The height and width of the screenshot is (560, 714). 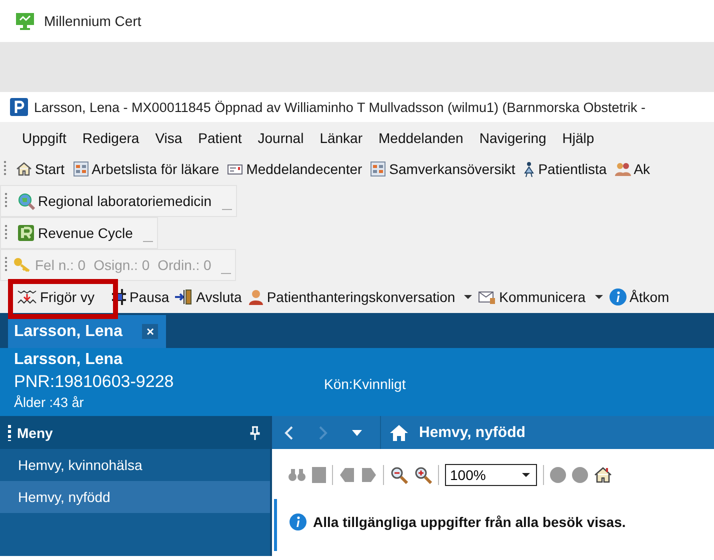 I want to click on app-logo-icon, so click(x=19, y=107).